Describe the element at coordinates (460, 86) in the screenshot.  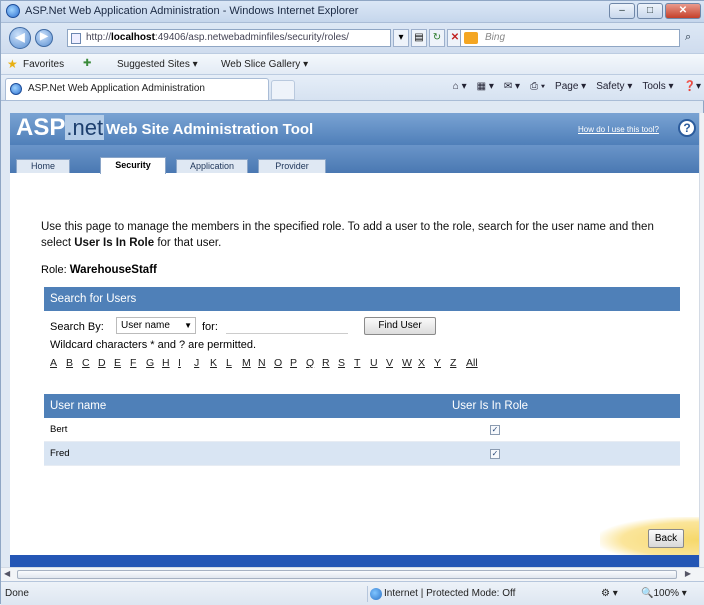
I see `home-icon: ⌂ ▾` at that location.